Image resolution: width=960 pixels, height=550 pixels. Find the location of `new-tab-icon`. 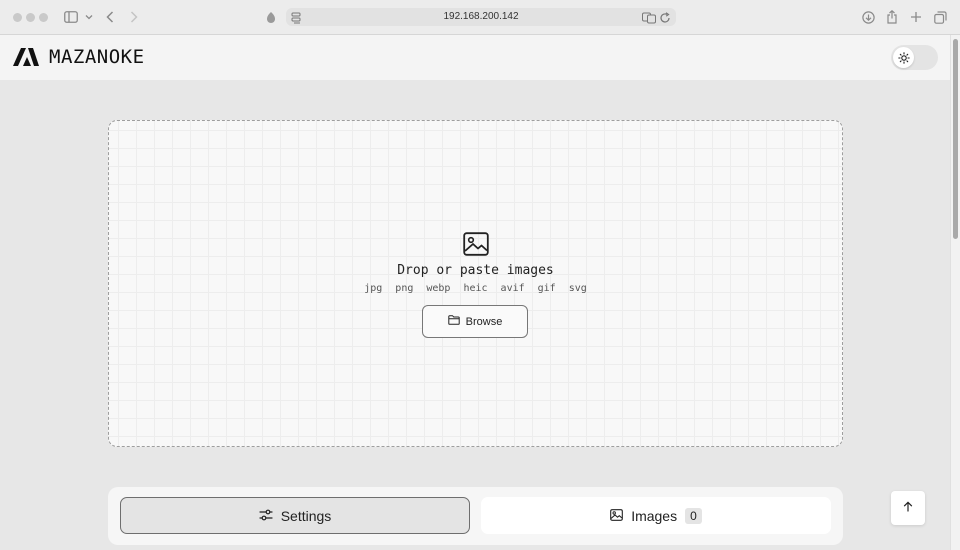

new-tab-icon is located at coordinates (916, 17).